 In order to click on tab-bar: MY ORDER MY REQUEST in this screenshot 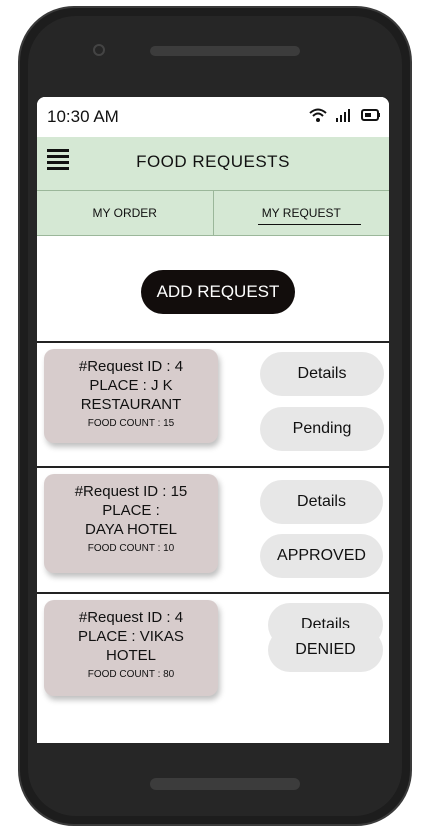, I will do `click(213, 213)`.